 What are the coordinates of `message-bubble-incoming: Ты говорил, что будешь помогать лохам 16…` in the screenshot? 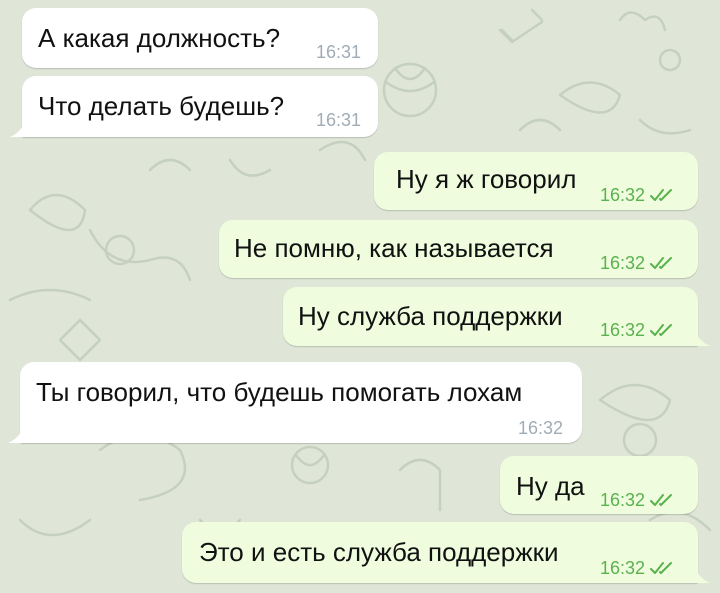 It's located at (295, 402).